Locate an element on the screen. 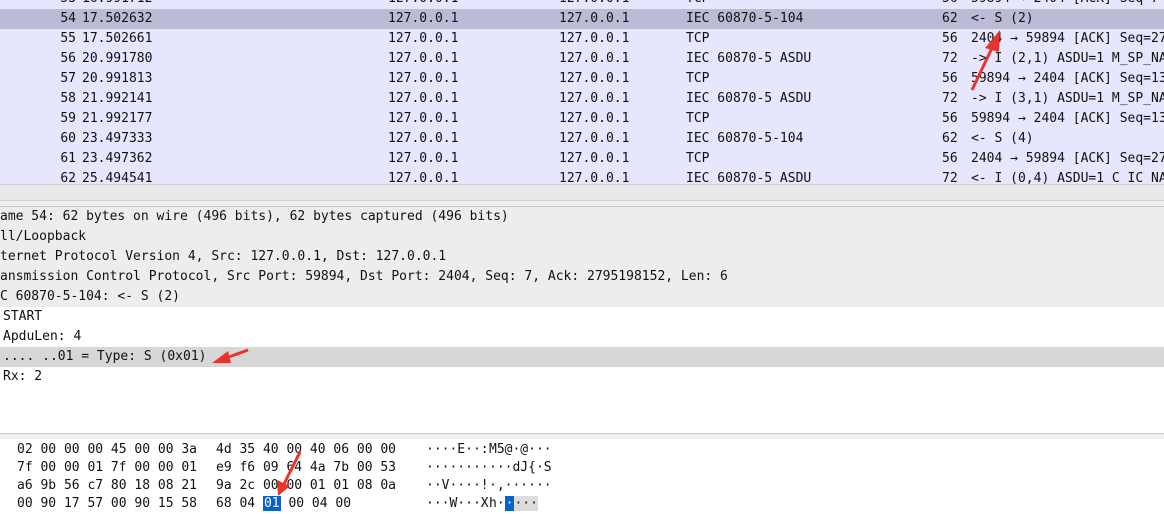  ascii-left: ···W···X is located at coordinates (457, 503).